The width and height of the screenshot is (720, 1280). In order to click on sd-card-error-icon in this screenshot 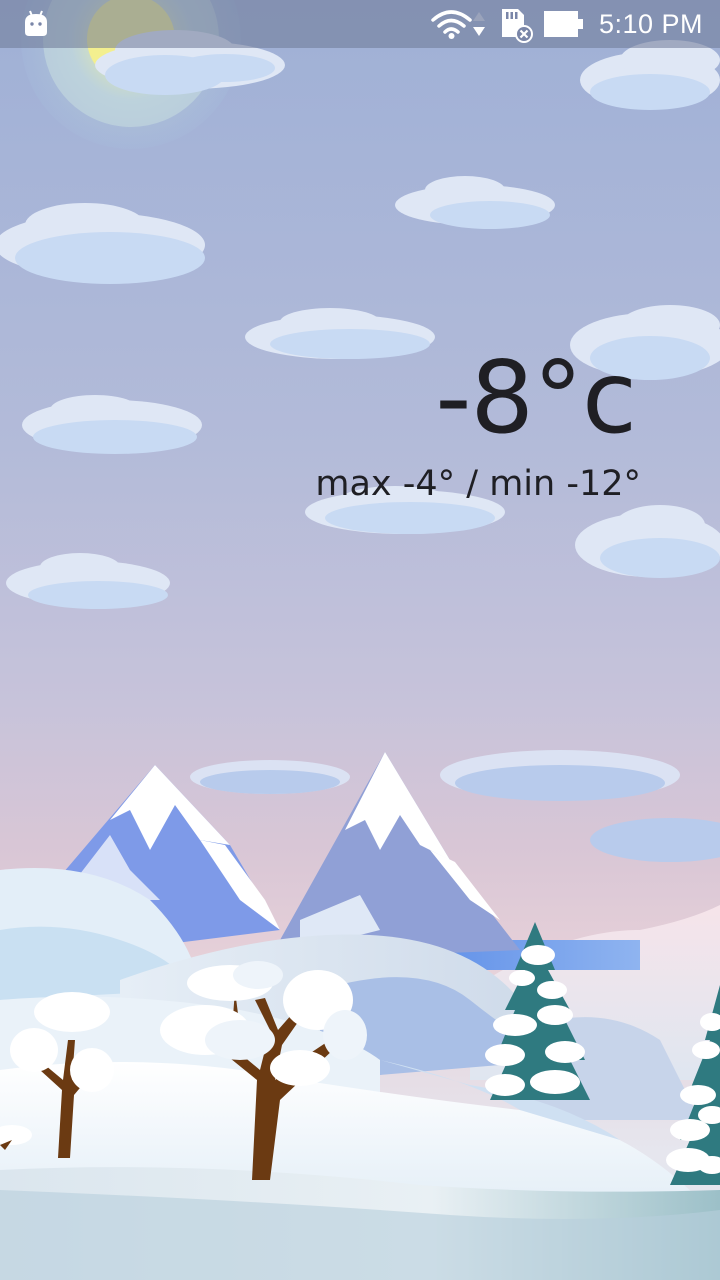, I will do `click(517, 26)`.